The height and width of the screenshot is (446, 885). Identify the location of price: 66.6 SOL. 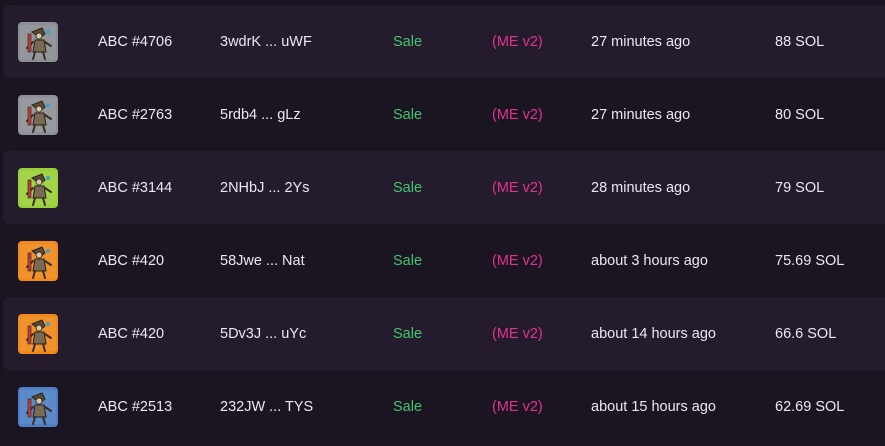
(806, 333).